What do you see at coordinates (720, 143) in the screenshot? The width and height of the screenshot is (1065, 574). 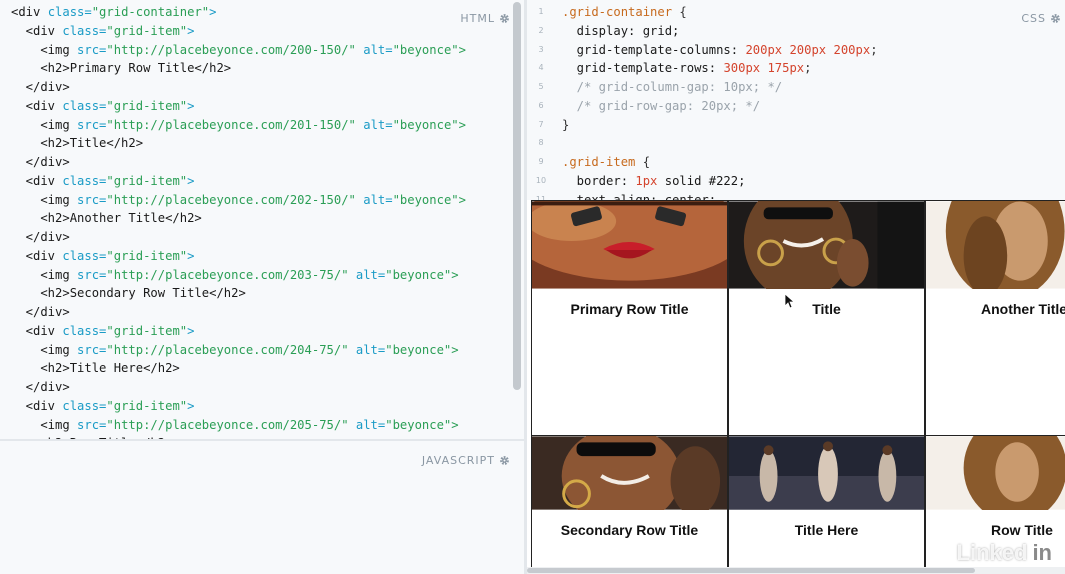 I see `css-code-line` at bounding box center [720, 143].